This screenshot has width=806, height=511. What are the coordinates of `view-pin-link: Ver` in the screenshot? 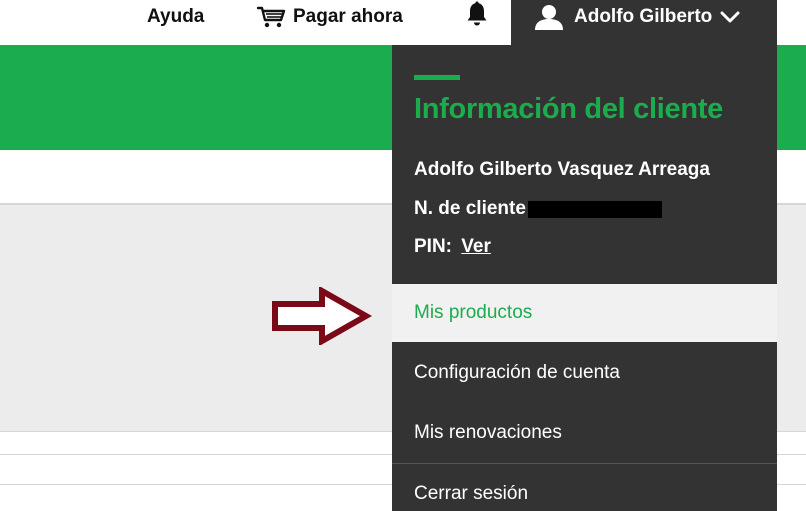 It's located at (476, 246).